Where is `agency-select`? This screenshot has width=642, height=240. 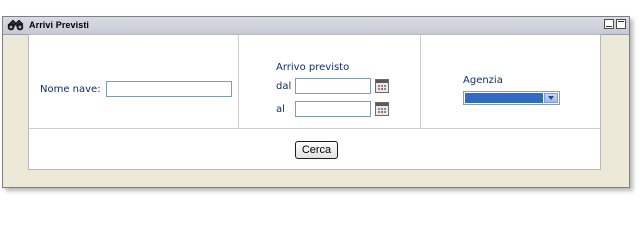
agency-select is located at coordinates (511, 98).